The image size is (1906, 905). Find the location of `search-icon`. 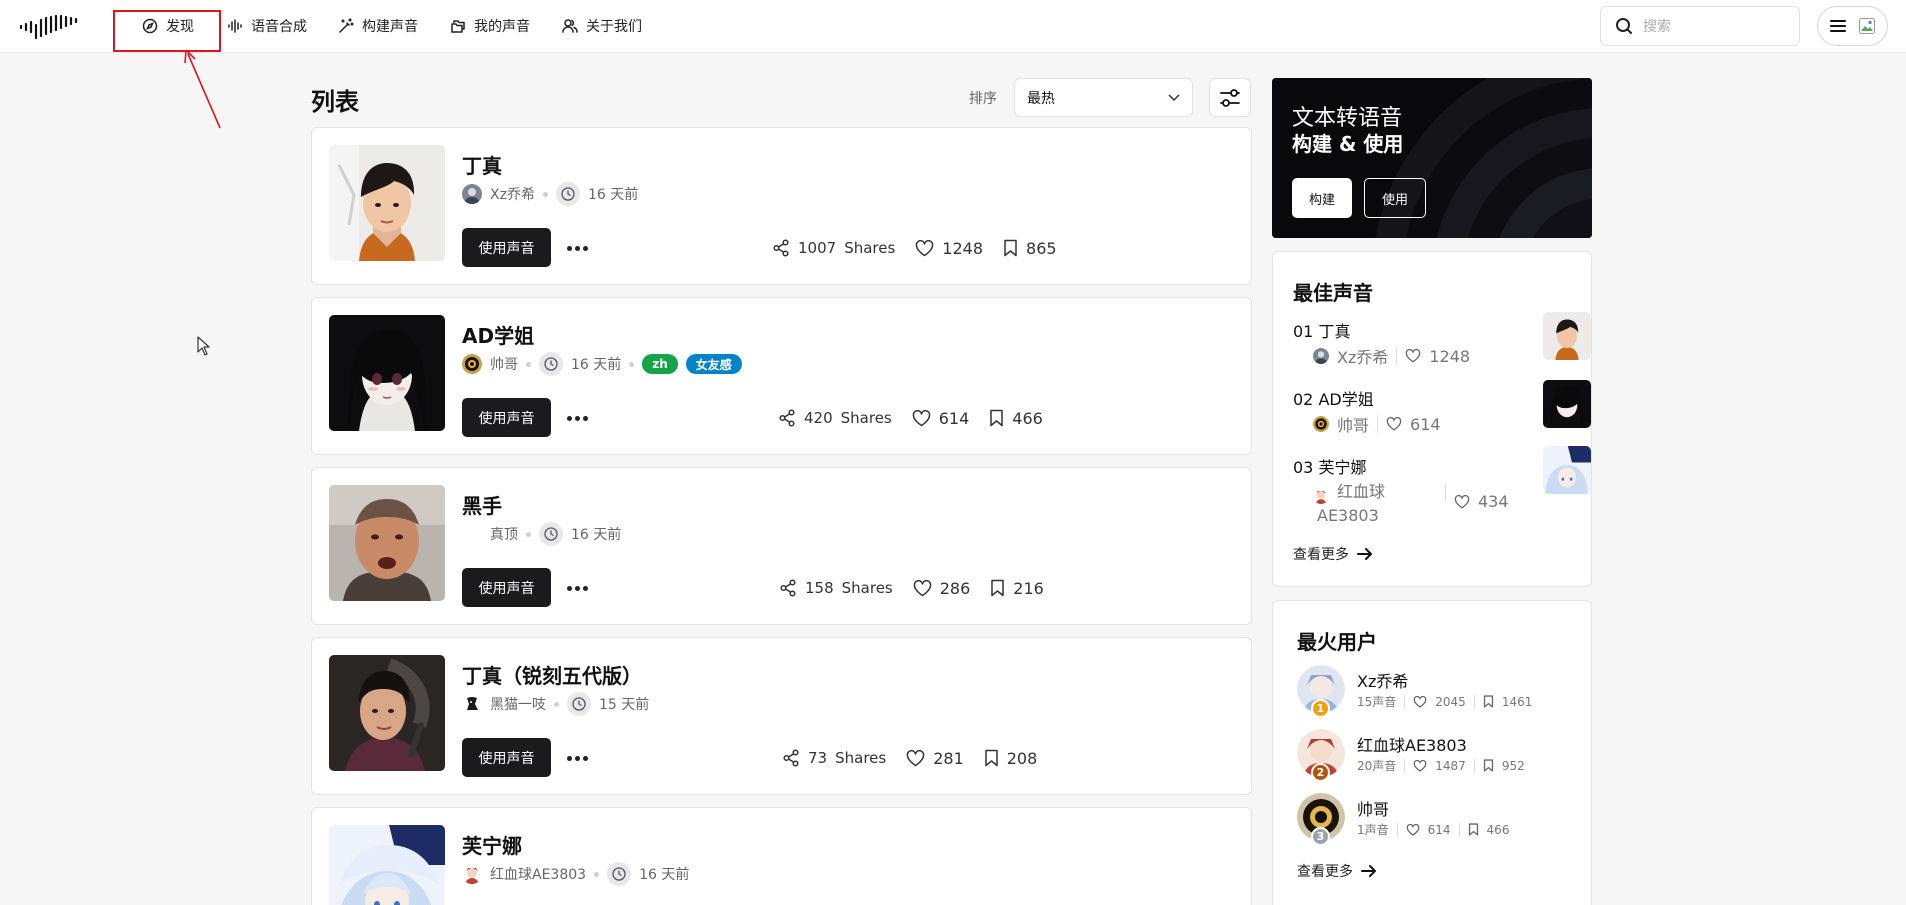

search-icon is located at coordinates (1624, 26).